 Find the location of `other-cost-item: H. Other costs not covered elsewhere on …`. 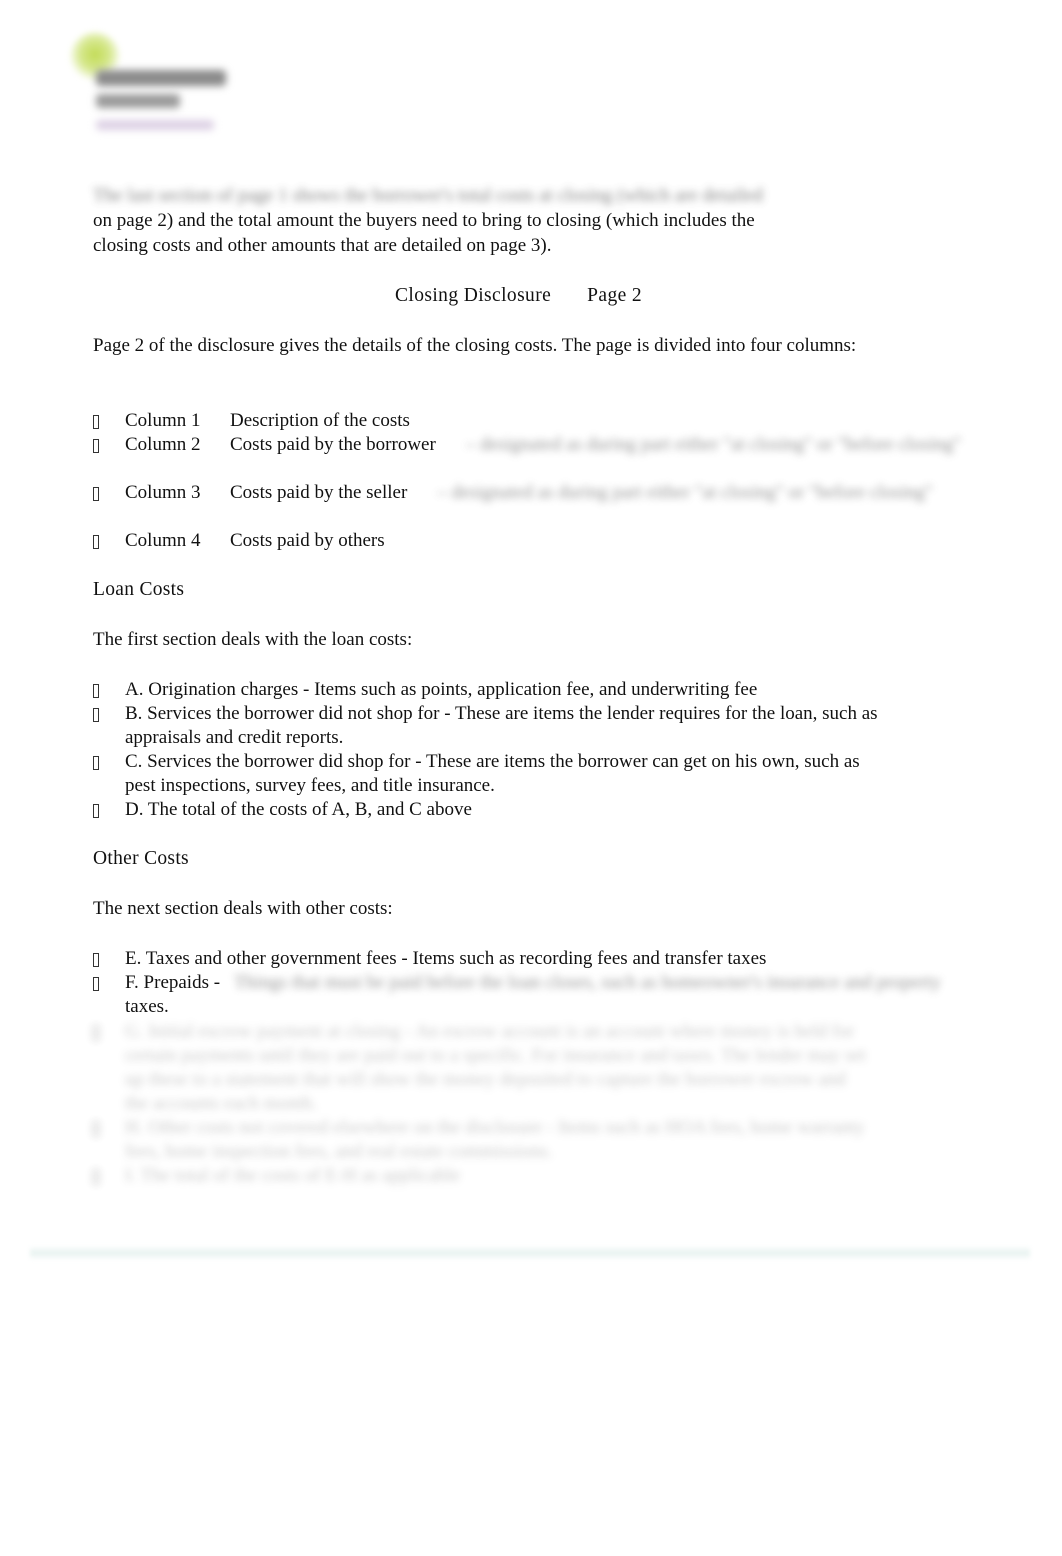

other-cost-item: H. Other costs not covered elsewhere on … is located at coordinates (495, 1139).